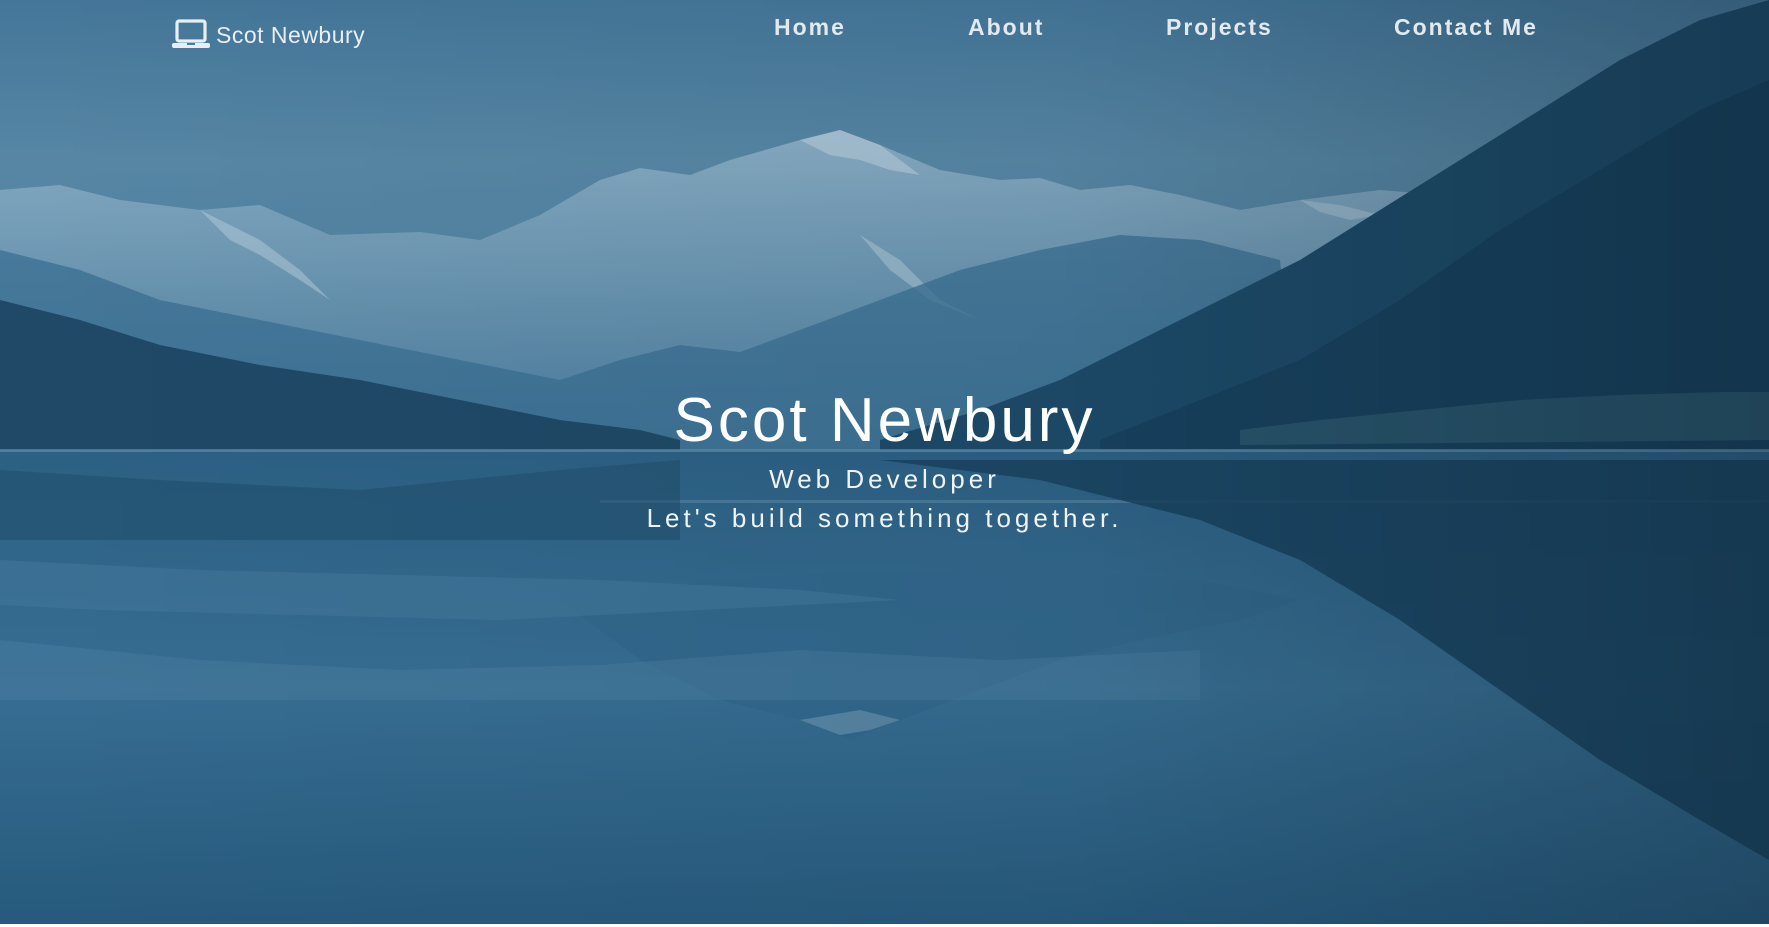 The width and height of the screenshot is (1769, 927). I want to click on hero-tagline: Let's build something together., so click(884, 518).